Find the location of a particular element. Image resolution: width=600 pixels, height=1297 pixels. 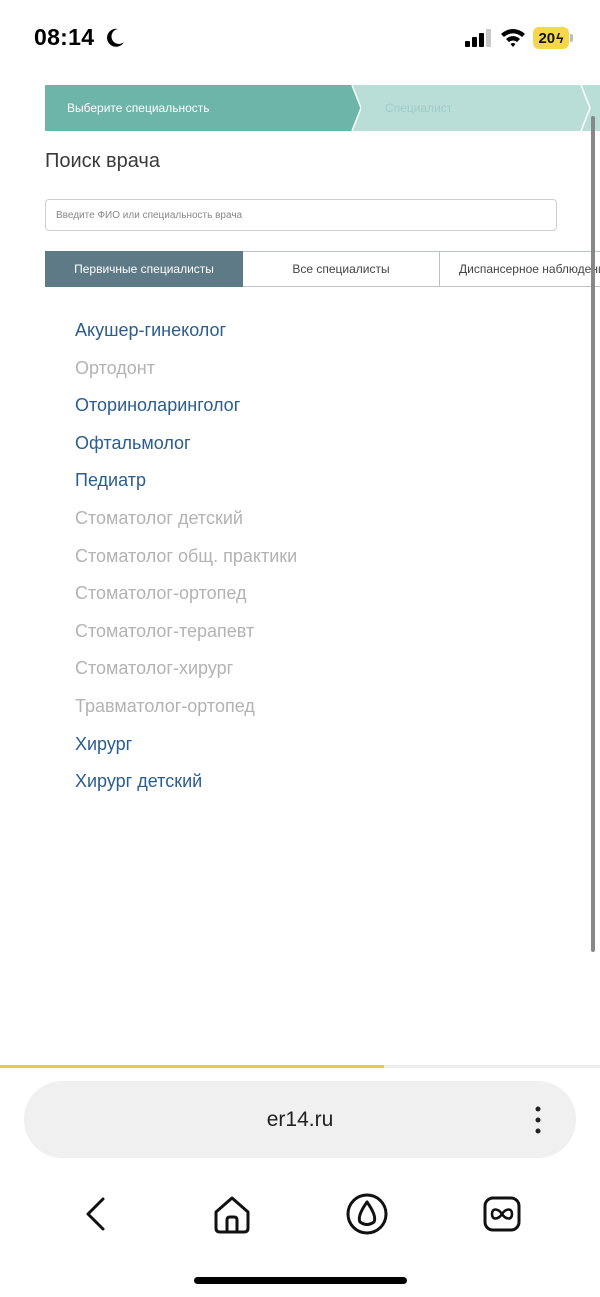

battery-level: 20 is located at coordinates (547, 38).